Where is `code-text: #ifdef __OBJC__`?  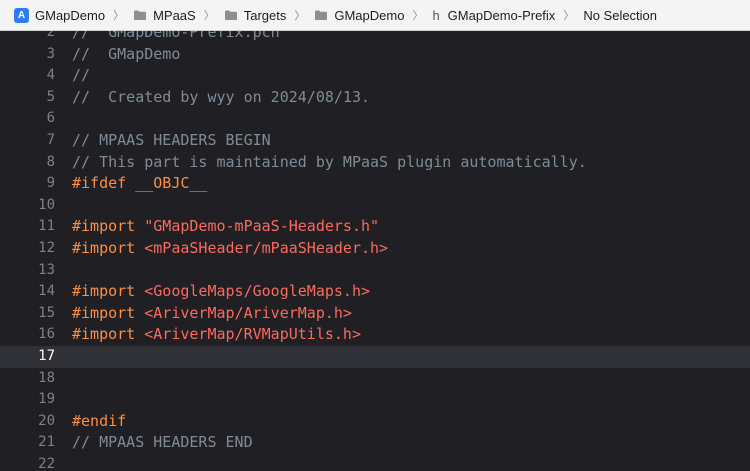
code-text: #ifdef __OBJC__ is located at coordinates (139, 184).